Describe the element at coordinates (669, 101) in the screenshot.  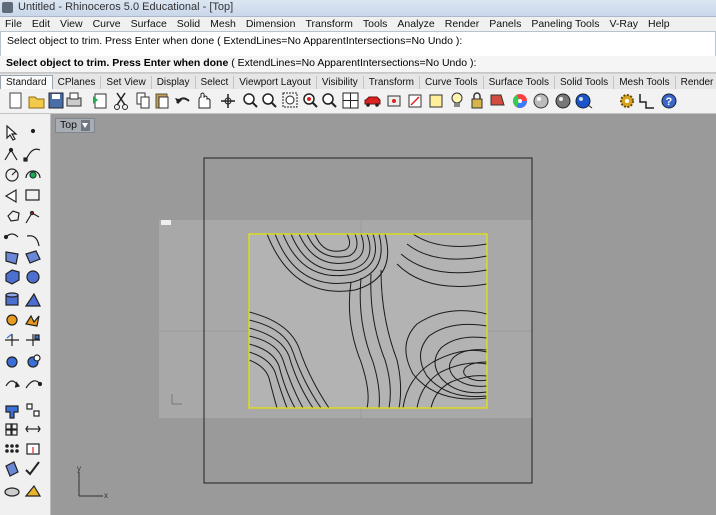
I see `help-icon: ?` at that location.